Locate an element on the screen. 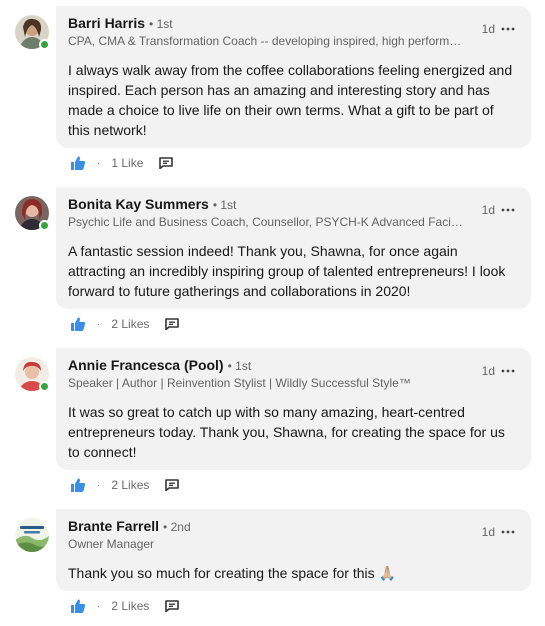  avatar-image is located at coordinates (32, 535).